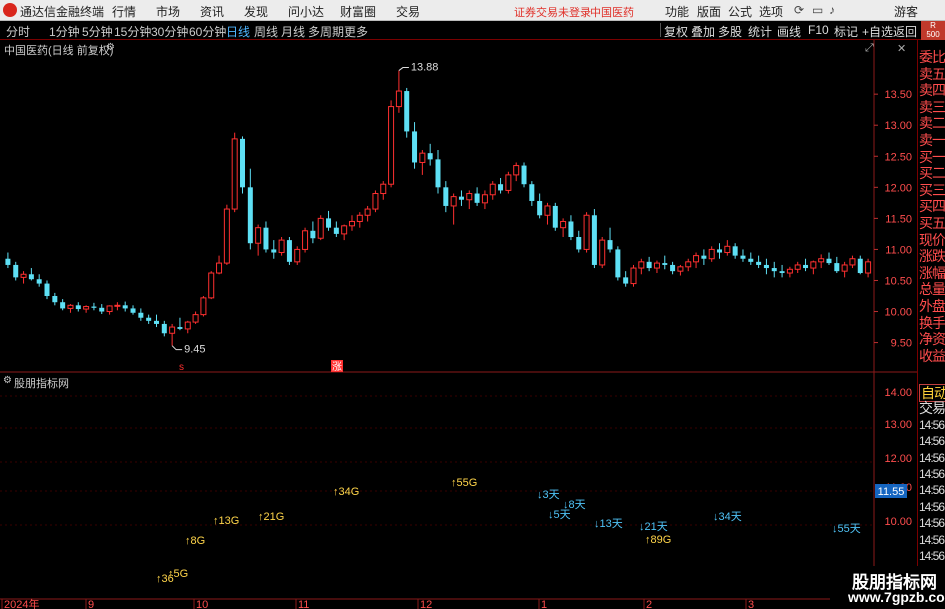 Image resolution: width=945 pixels, height=609 pixels. What do you see at coordinates (408, 11) in the screenshot?
I see `menu-trade: 交易` at bounding box center [408, 11].